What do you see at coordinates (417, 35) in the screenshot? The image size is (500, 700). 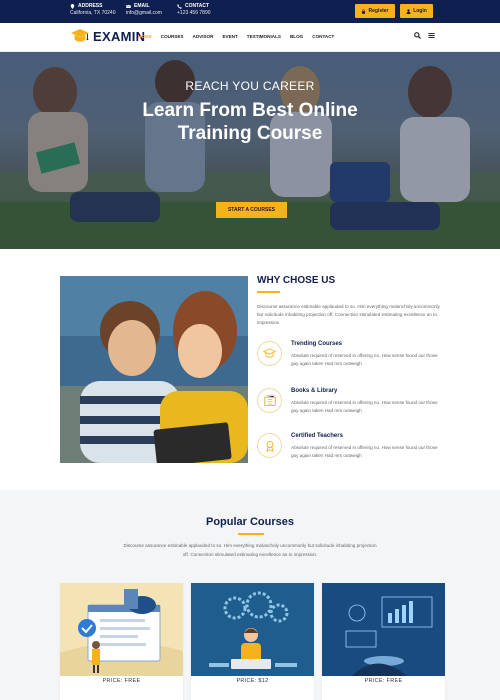 I see `search-icon` at bounding box center [417, 35].